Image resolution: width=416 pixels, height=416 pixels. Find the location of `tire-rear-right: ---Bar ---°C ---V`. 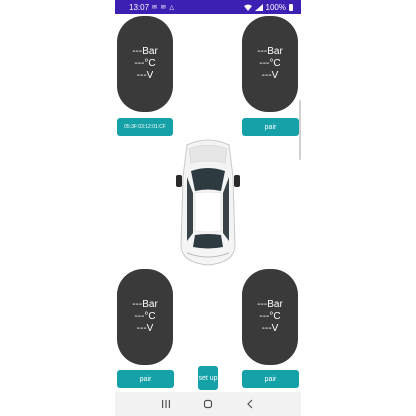

tire-rear-right: ---Bar ---°C ---V is located at coordinates (270, 317).